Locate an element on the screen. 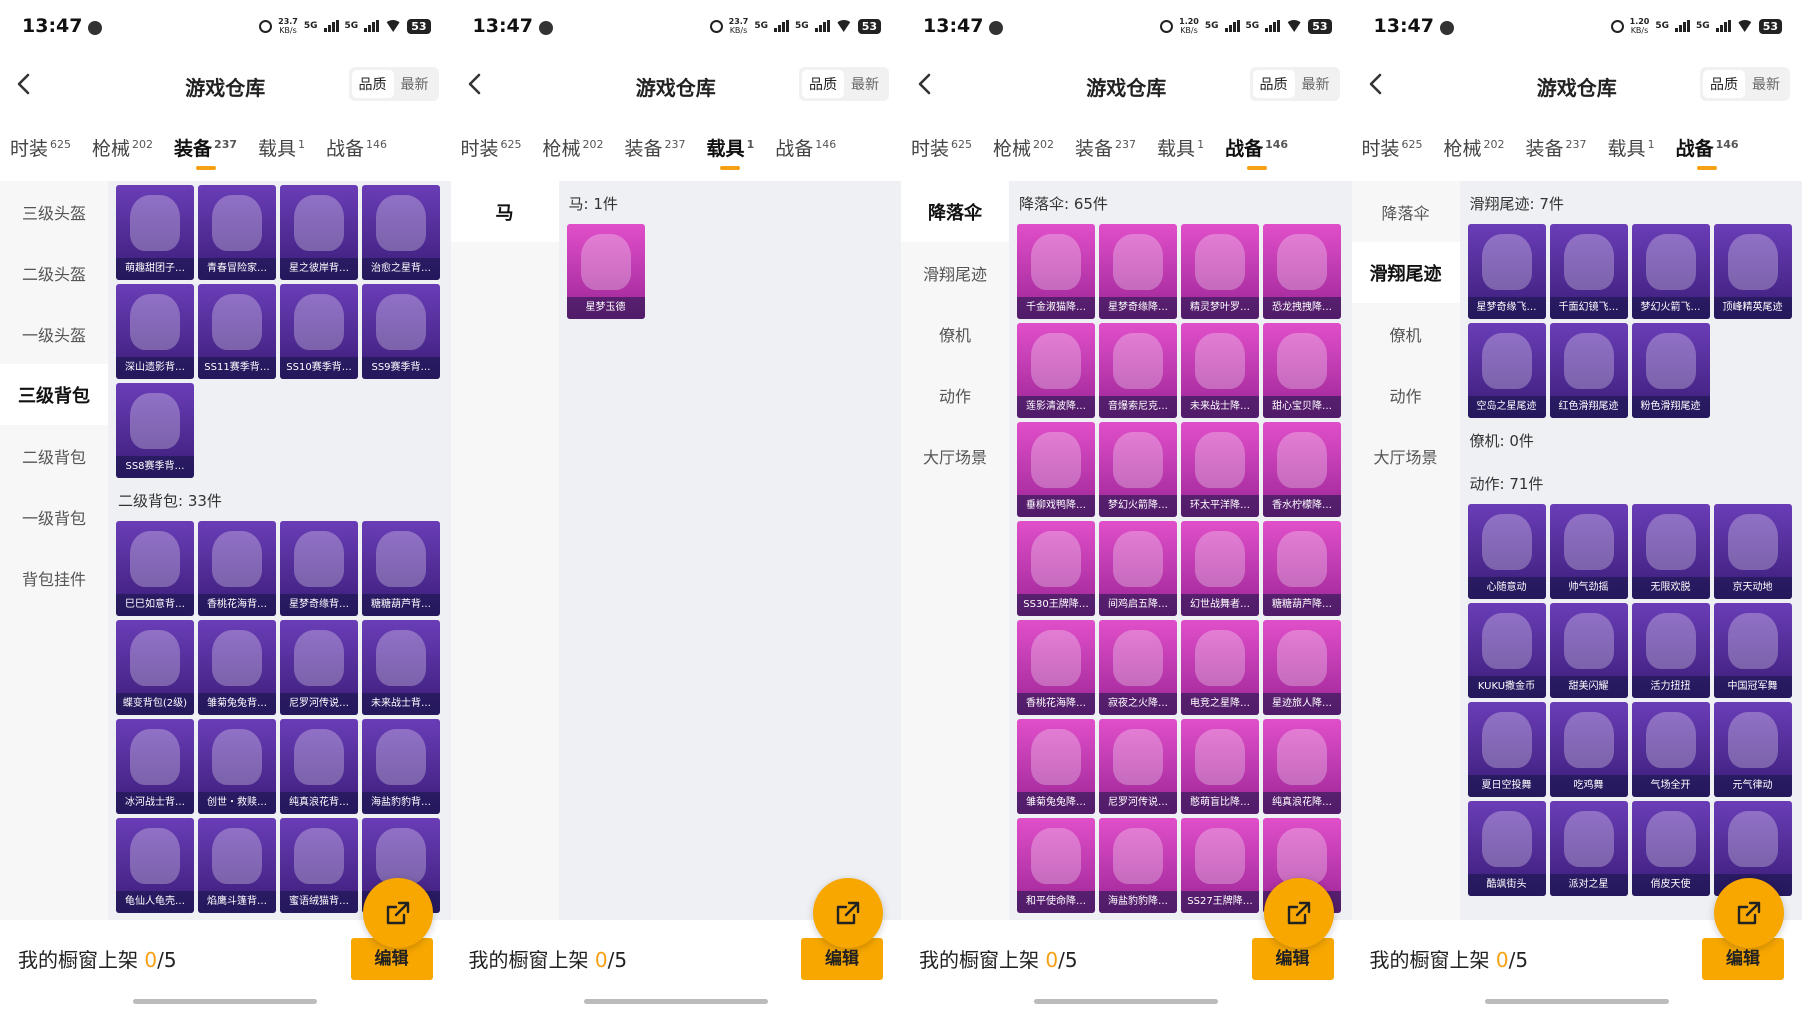 This screenshot has width=1802, height=1014. sidebar-item: 一级头盔 is located at coordinates (54, 333).